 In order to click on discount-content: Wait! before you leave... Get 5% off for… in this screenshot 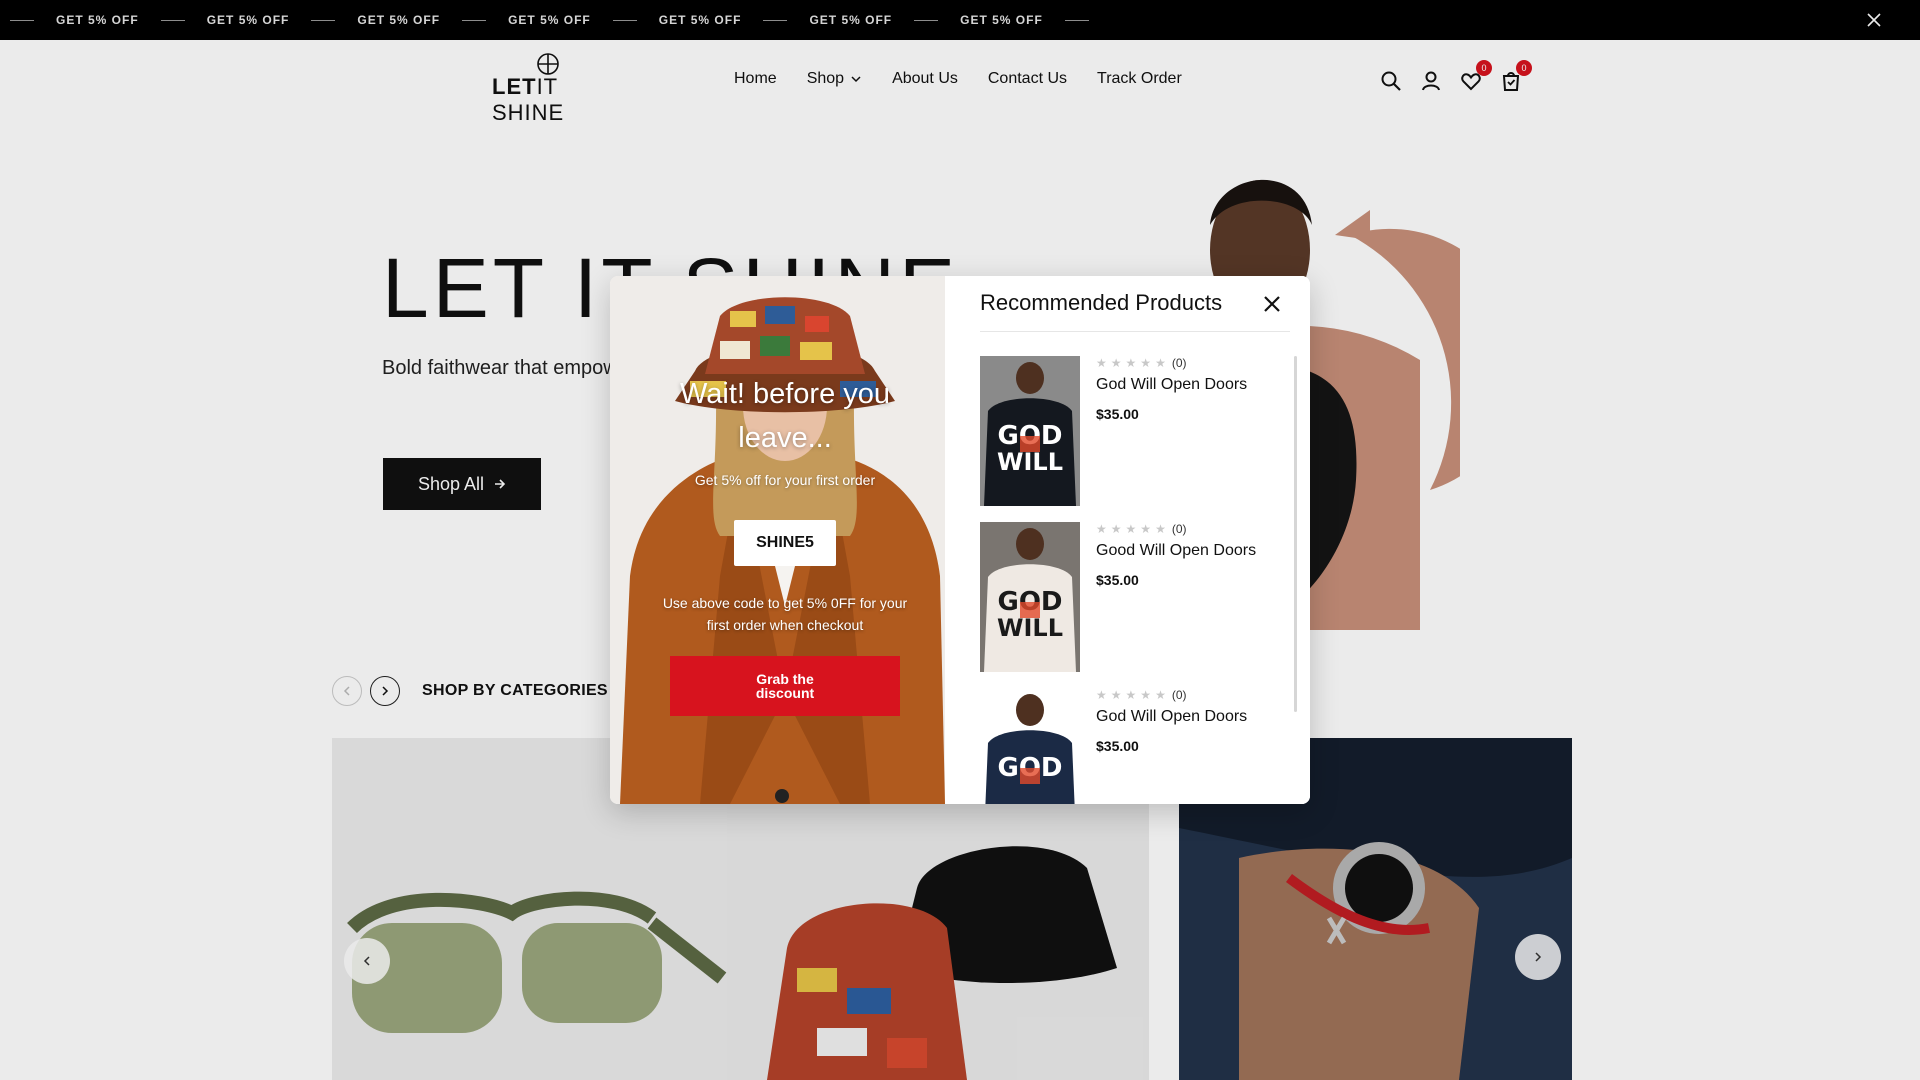, I will do `click(785, 540)`.